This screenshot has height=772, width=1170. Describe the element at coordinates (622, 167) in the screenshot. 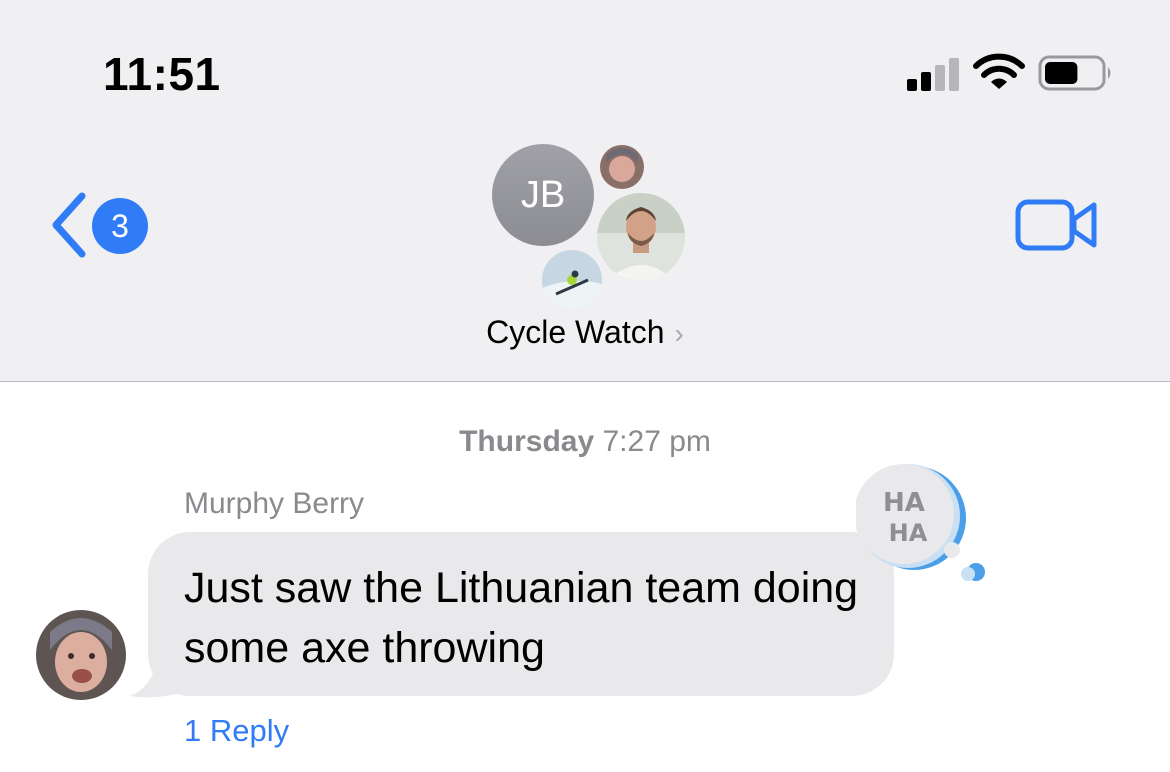

I see `avatar-member-small` at that location.